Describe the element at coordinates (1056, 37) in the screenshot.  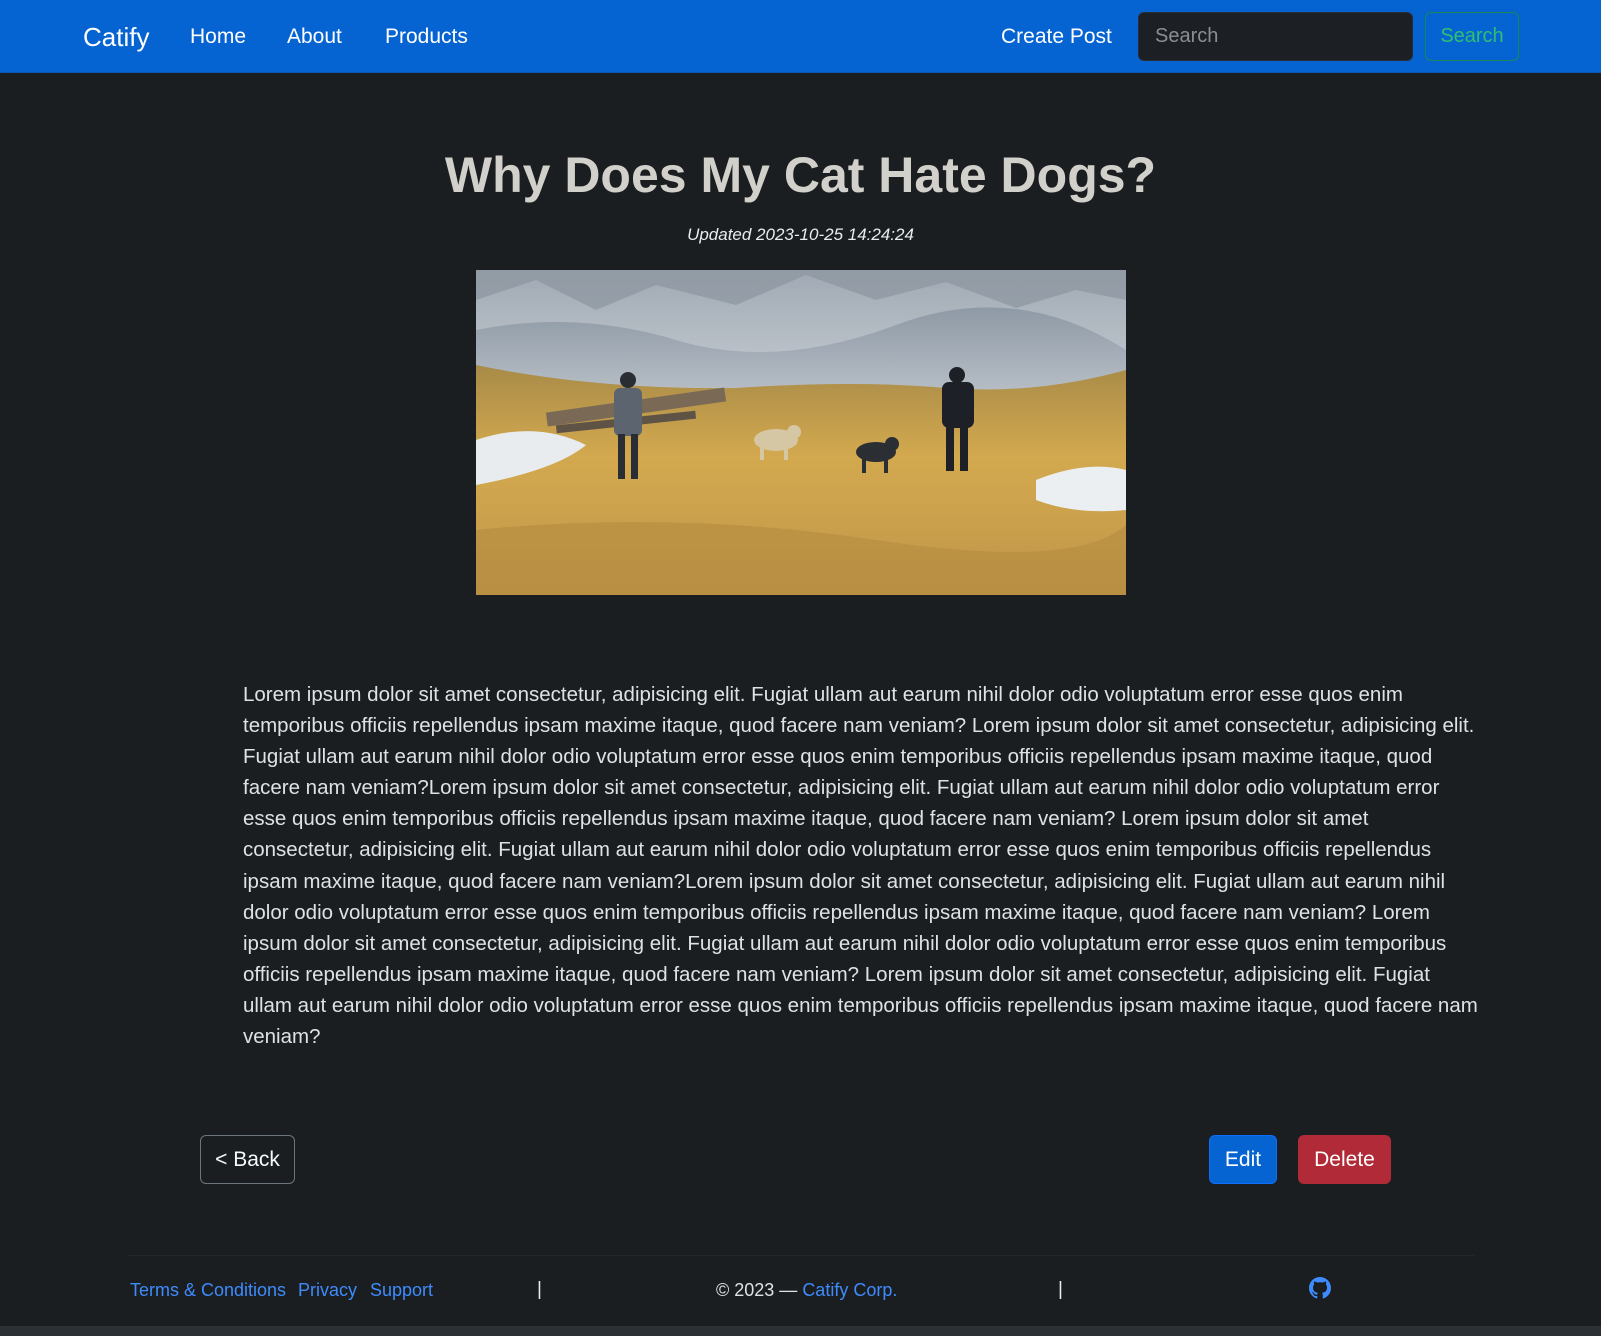
I see `create-post-link: Create Post` at that location.